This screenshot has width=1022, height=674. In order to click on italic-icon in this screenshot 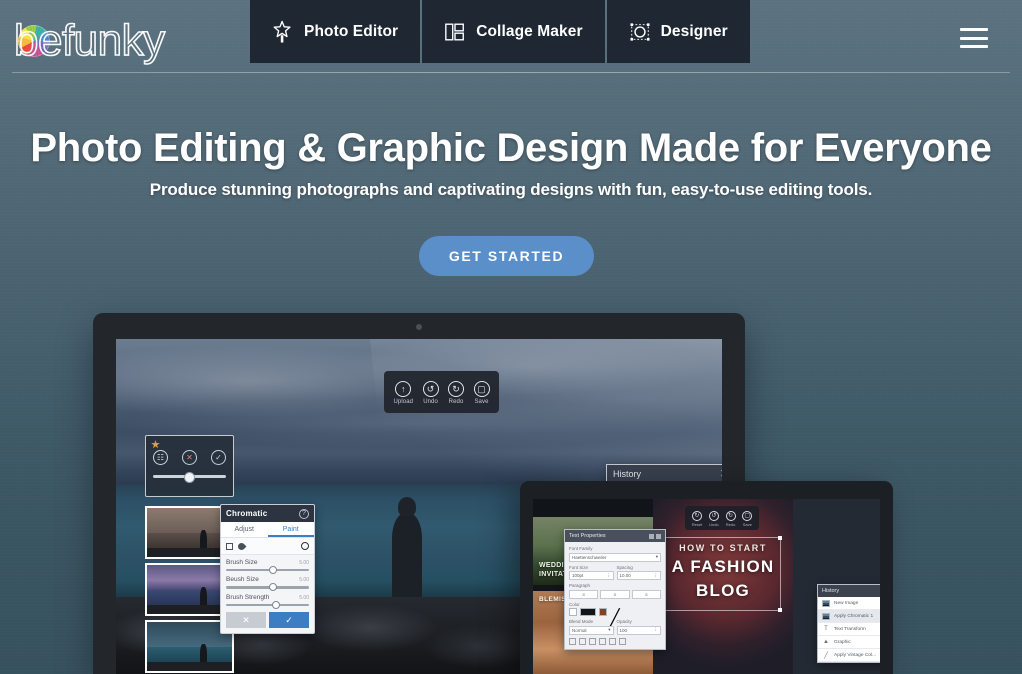, I will do `click(582, 641)`.